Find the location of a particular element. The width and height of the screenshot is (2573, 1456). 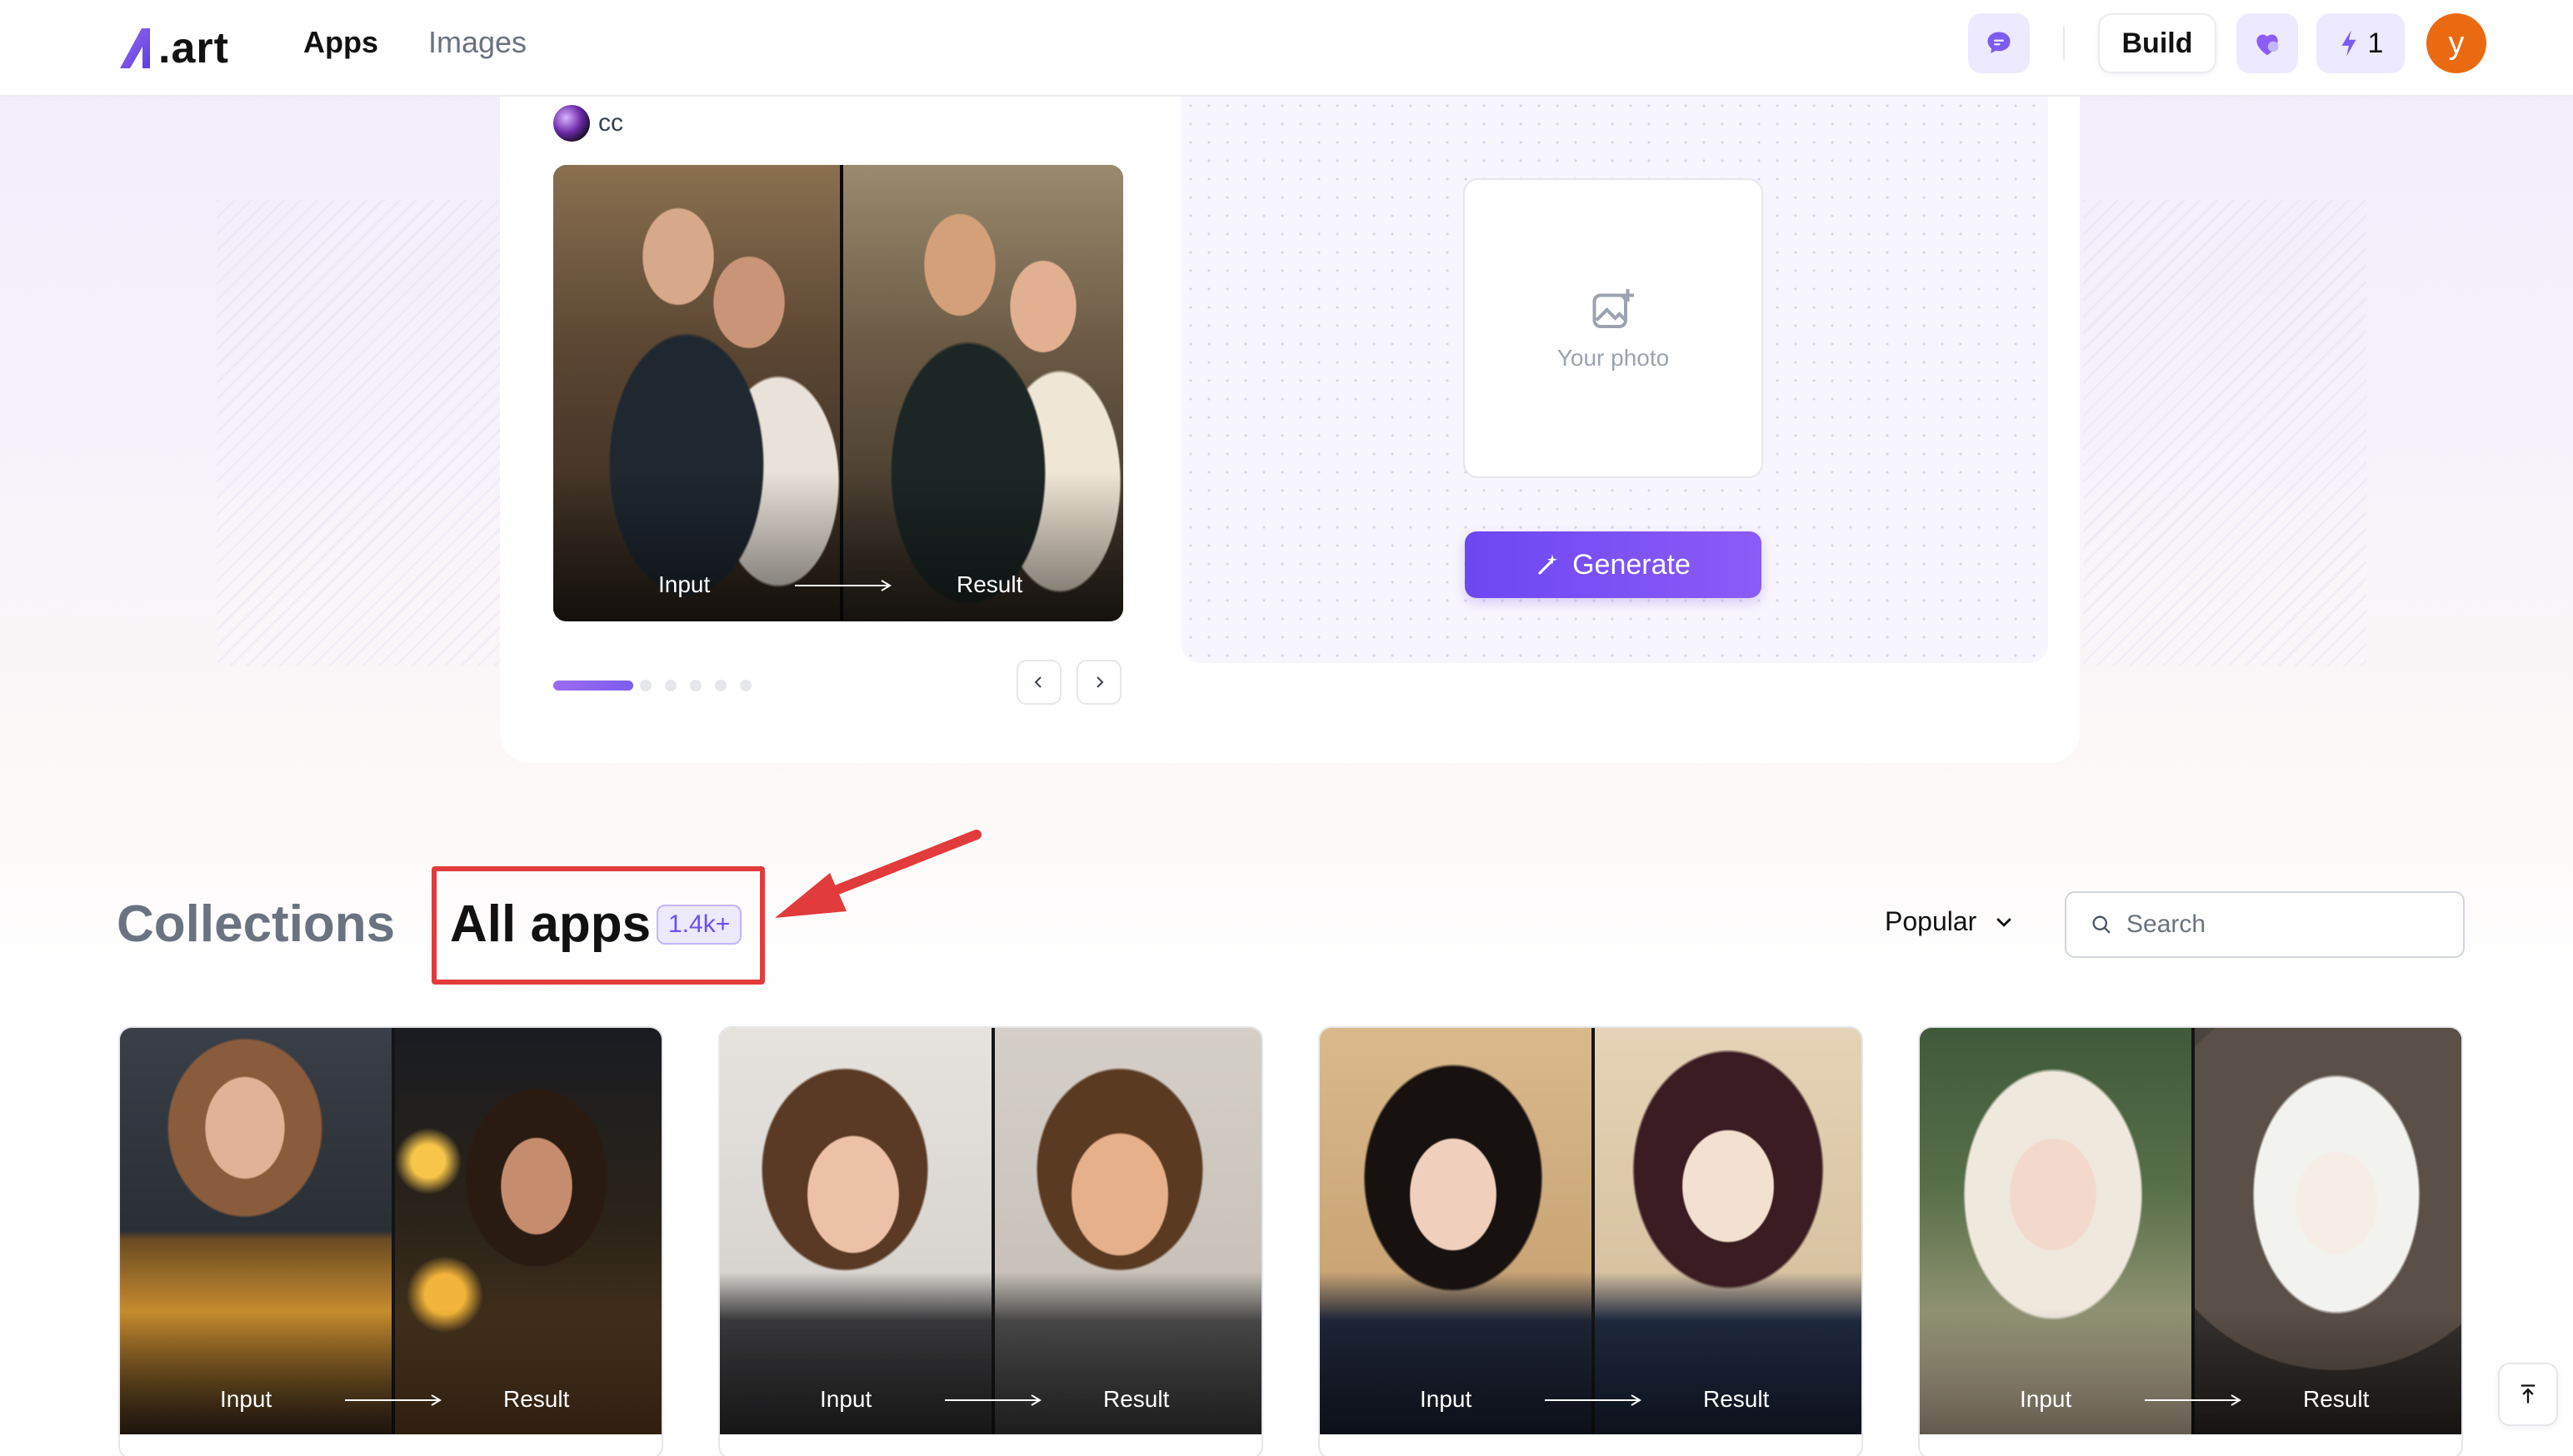

top-bar: .art Apps Images Build 1 y is located at coordinates (1286, 48).